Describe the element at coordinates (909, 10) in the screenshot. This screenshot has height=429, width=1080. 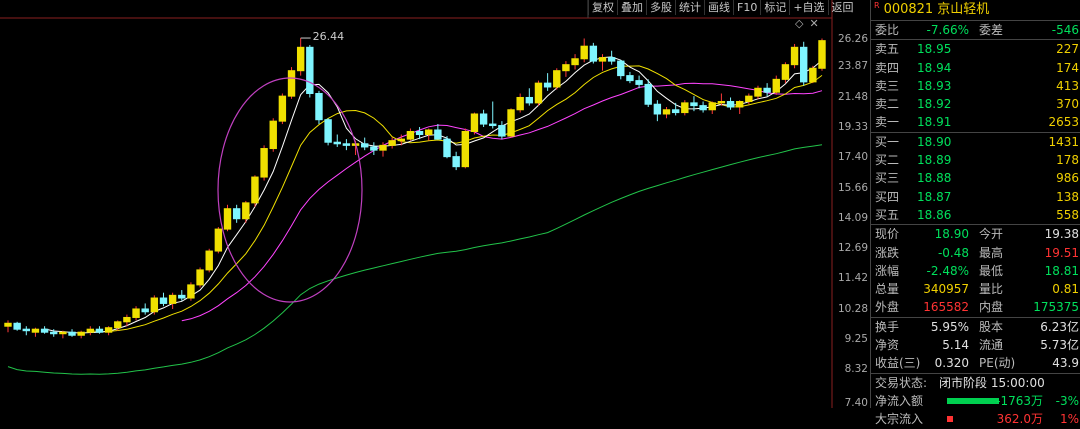
I see `stock-code: 000821` at that location.